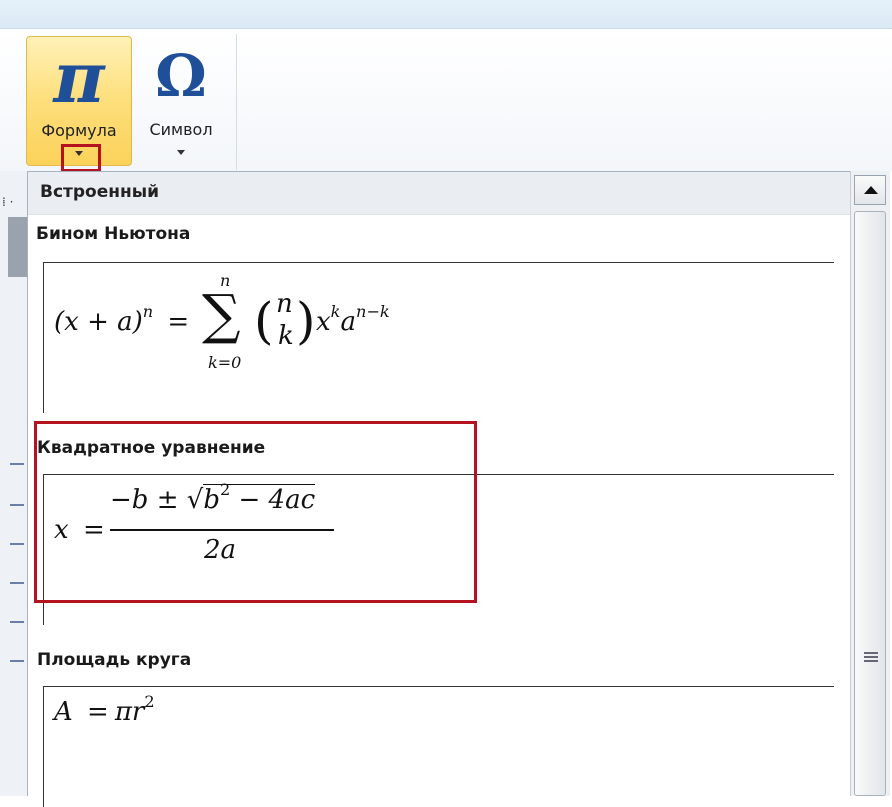 The image size is (892, 807). Describe the element at coordinates (100, 192) in the screenshot. I see `gallery-category-label: Встроенный` at that location.